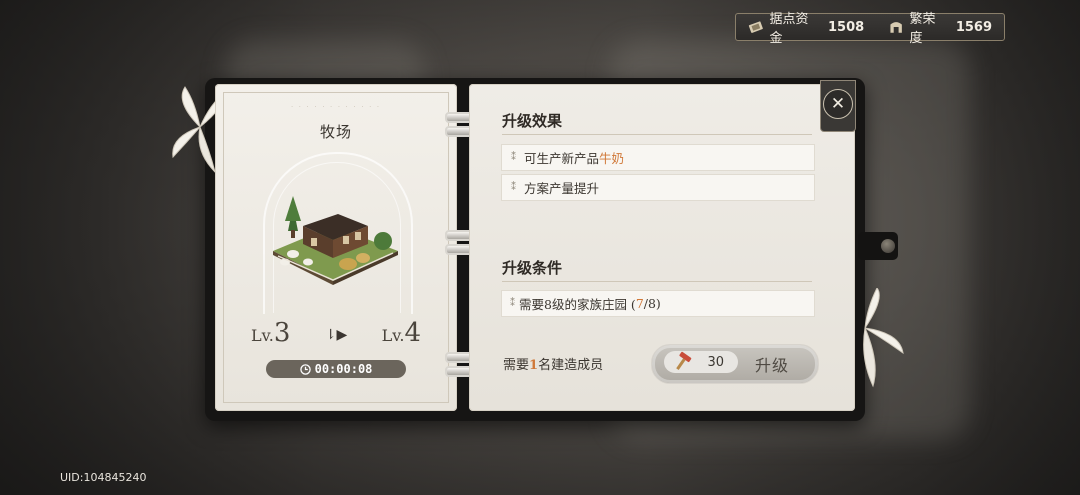 This screenshot has height=495, width=1080. I want to click on upgrade-effects-title: 升级效果, so click(532, 121).